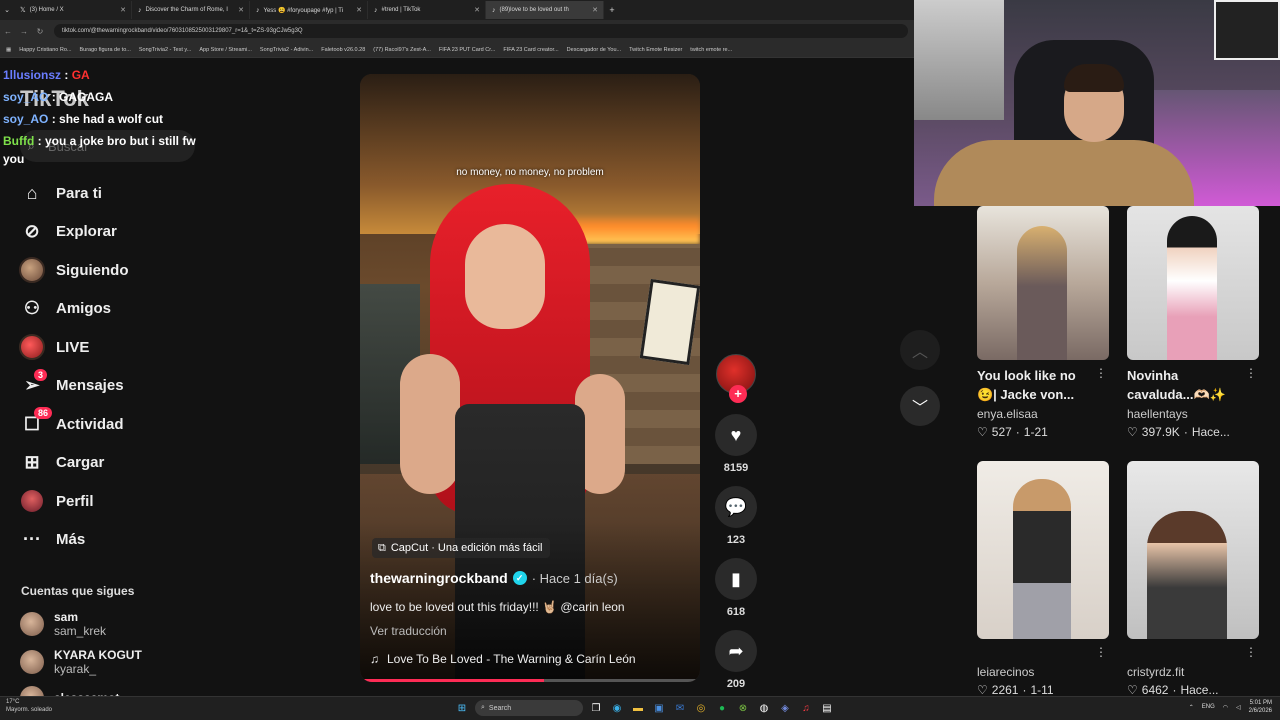  What do you see at coordinates (736, 651) in the screenshot?
I see `share-icon: ➦` at bounding box center [736, 651].